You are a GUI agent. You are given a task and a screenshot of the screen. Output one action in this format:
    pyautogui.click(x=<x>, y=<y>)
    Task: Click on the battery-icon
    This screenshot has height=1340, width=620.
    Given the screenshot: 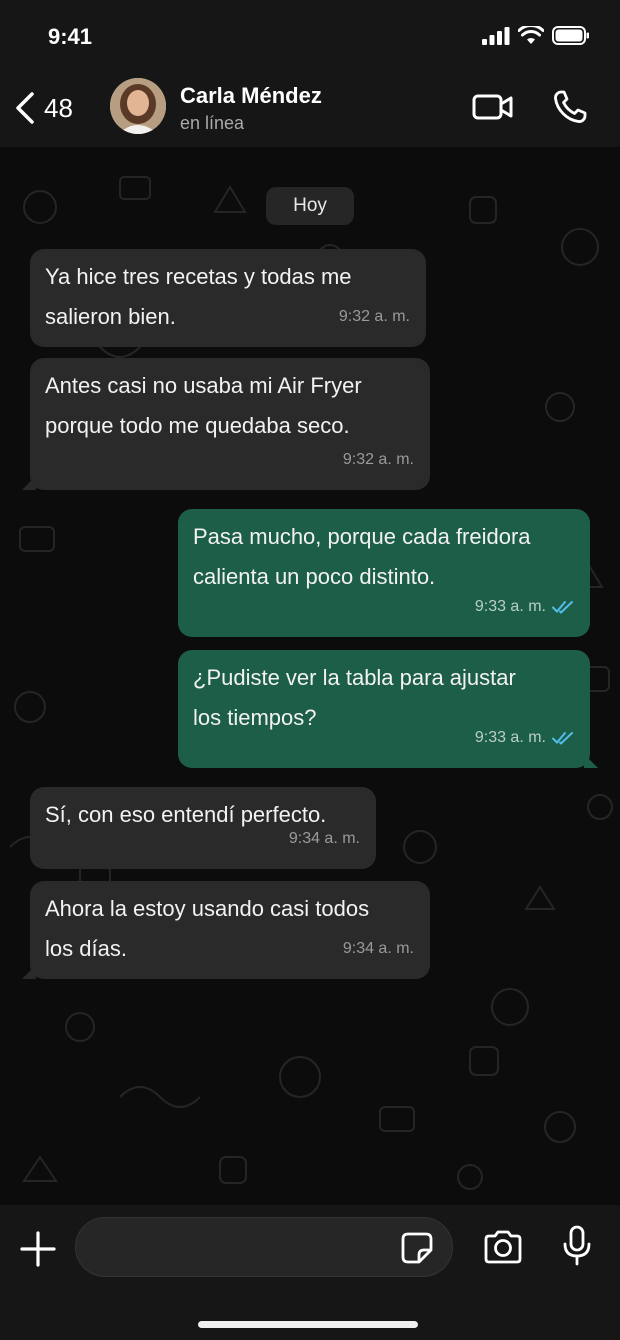 What is the action you would take?
    pyautogui.click(x=570, y=35)
    